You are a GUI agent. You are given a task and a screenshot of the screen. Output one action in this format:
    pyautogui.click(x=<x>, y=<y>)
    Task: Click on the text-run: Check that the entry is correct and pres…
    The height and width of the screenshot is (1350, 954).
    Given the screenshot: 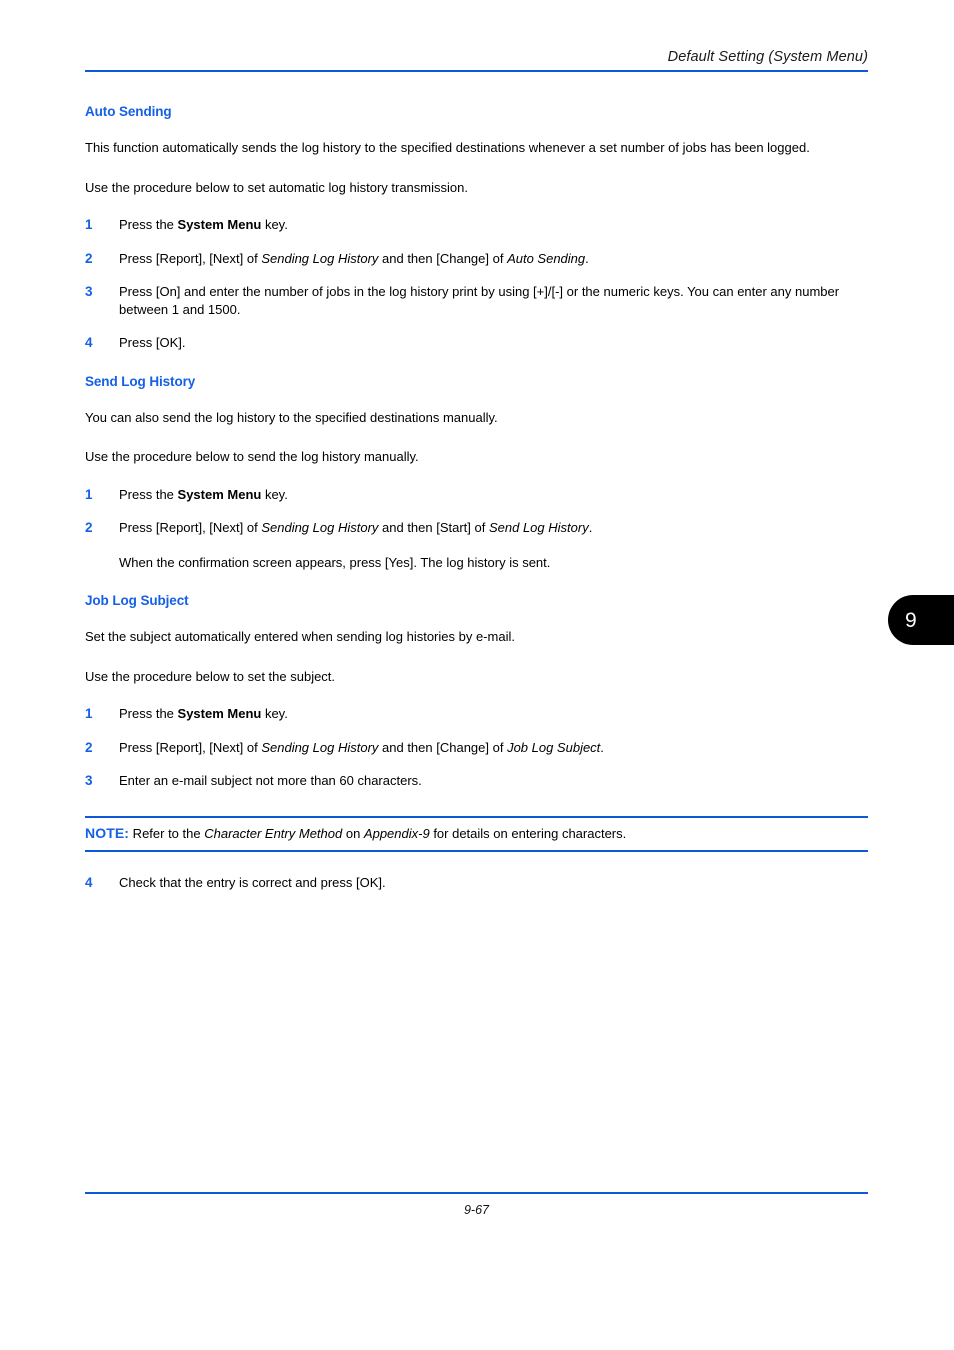 What is the action you would take?
    pyautogui.click(x=252, y=882)
    